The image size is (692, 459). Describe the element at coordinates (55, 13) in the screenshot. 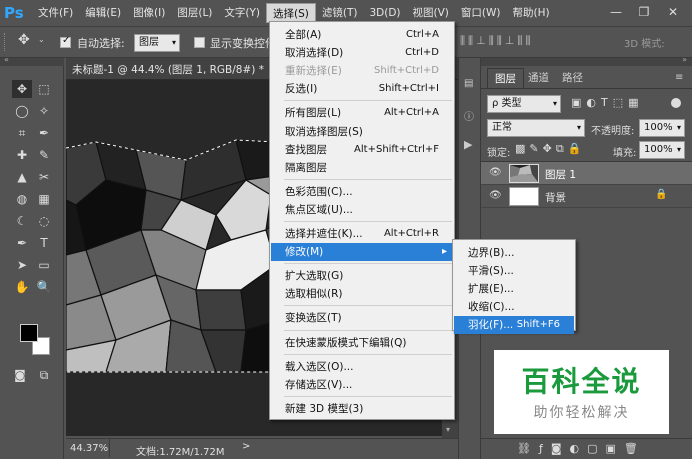

I see `menu-item: 文件(F)` at that location.